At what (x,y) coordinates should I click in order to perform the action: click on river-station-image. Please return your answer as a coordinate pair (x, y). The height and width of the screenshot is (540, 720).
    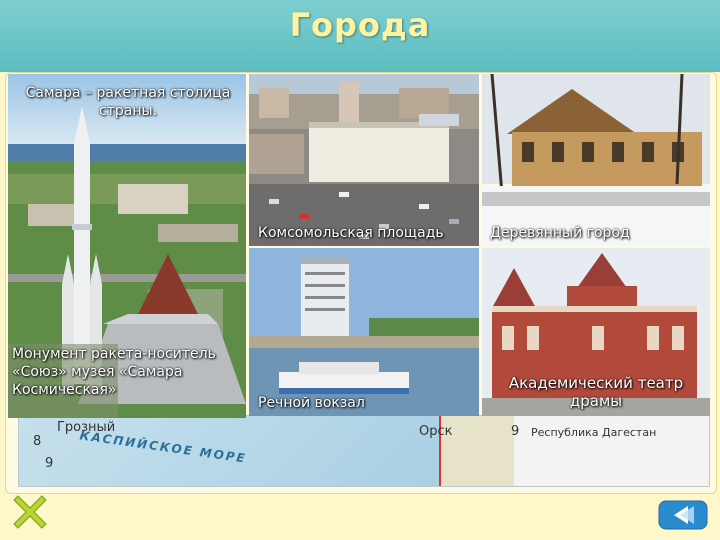
    Looking at the image, I should click on (364, 332).